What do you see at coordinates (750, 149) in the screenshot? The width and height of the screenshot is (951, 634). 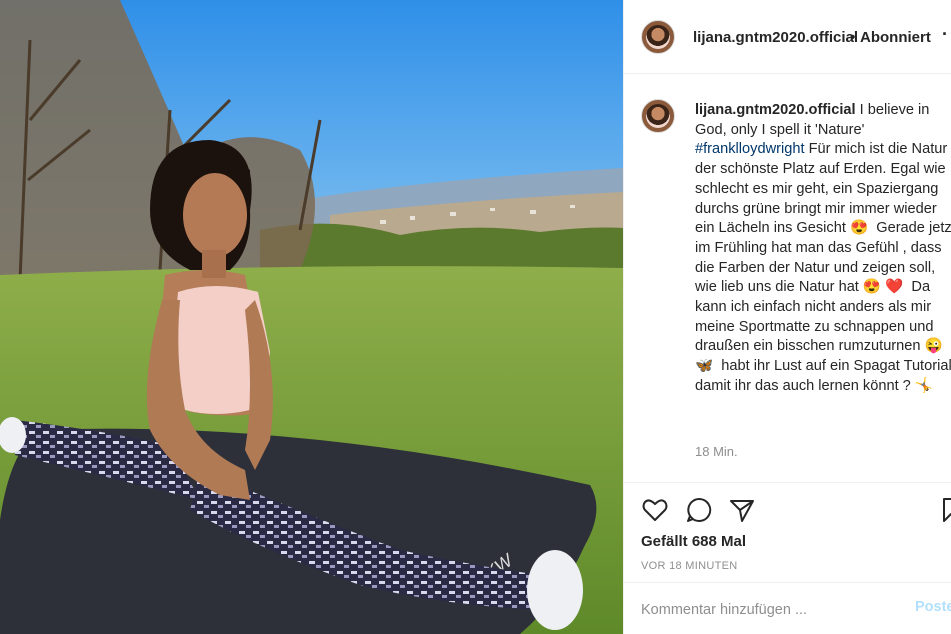 I see `caption-hashtag: #franklloydwright` at bounding box center [750, 149].